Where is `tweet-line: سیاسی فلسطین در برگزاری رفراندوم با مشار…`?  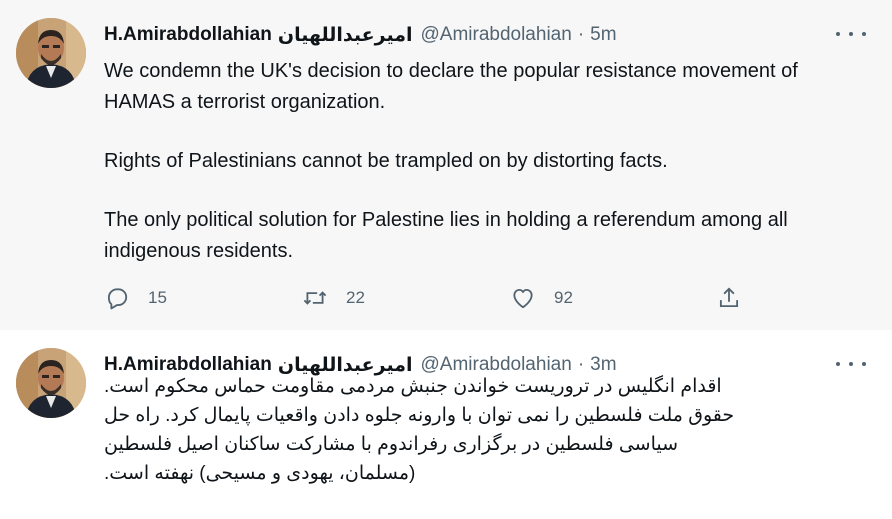
tweet-line: سیاسی فلسطین در برگزاری رفراندوم با مشار… is located at coordinates (391, 444).